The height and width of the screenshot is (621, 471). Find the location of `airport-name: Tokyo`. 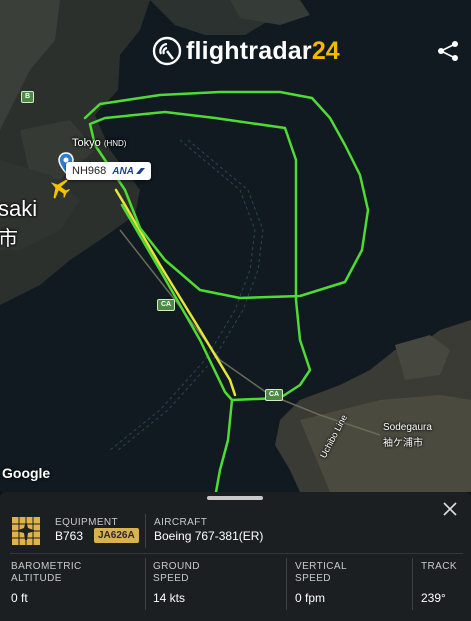

airport-name: Tokyo is located at coordinates (86, 143).